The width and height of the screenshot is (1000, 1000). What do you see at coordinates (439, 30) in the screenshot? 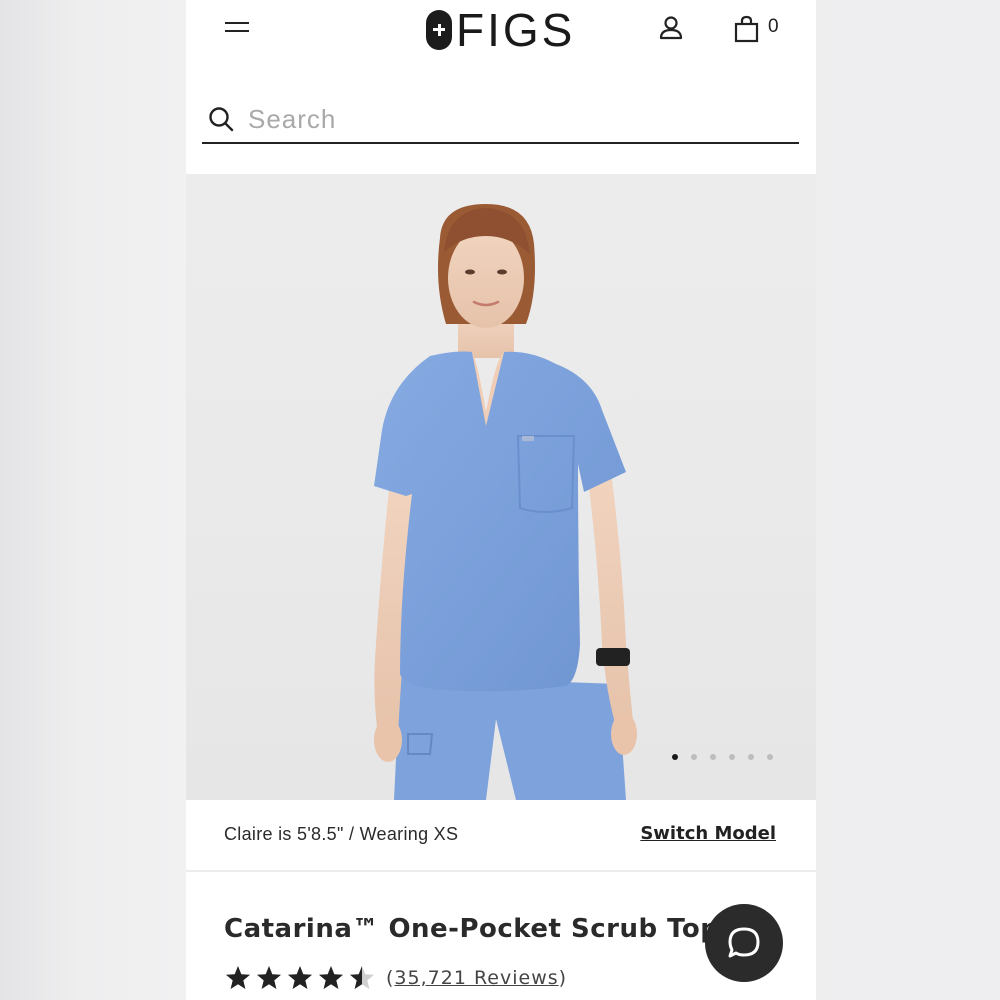
I see `logo-cross-icon` at bounding box center [439, 30].